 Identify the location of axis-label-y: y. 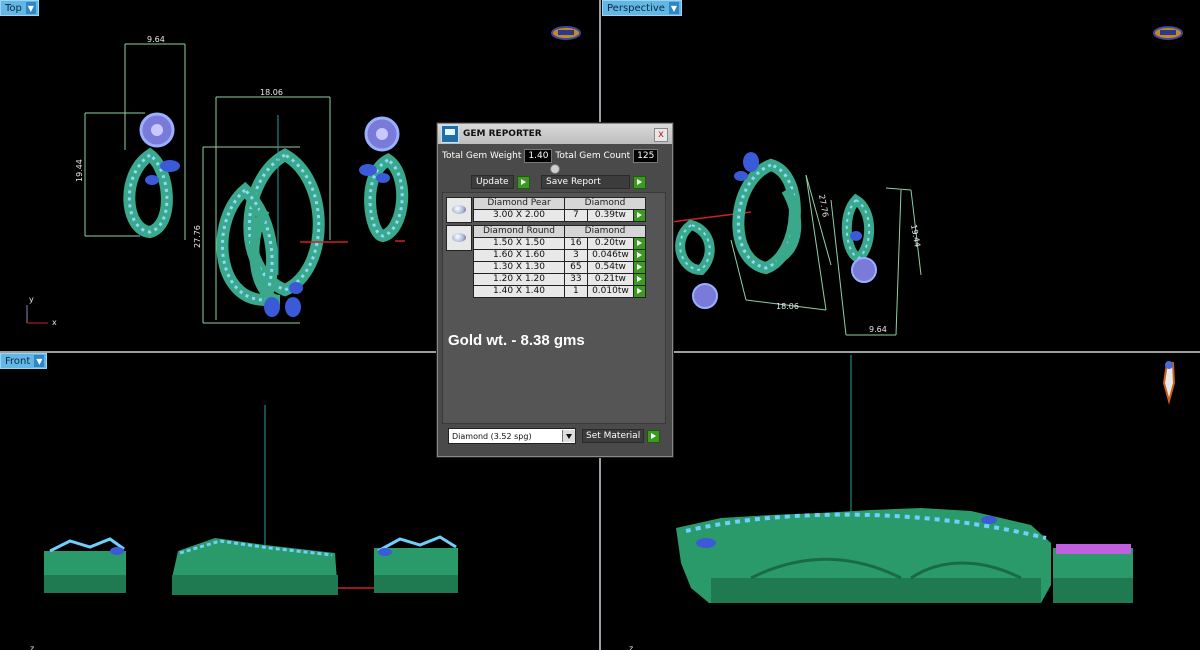
(31, 299).